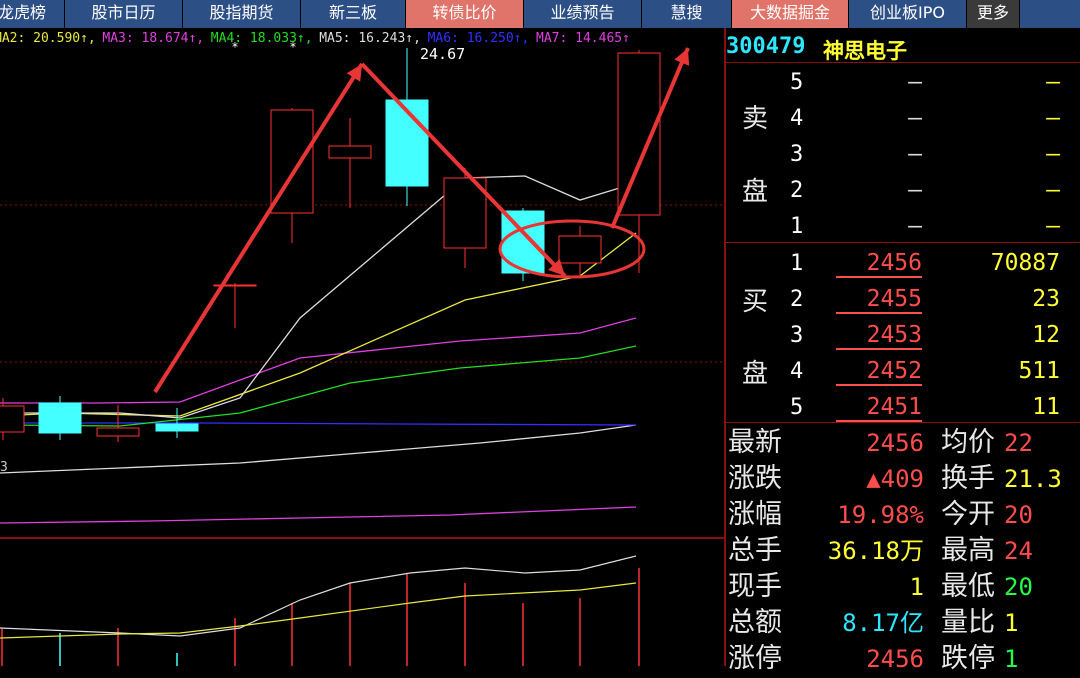  I want to click on buy-price: 2452, so click(879, 372).